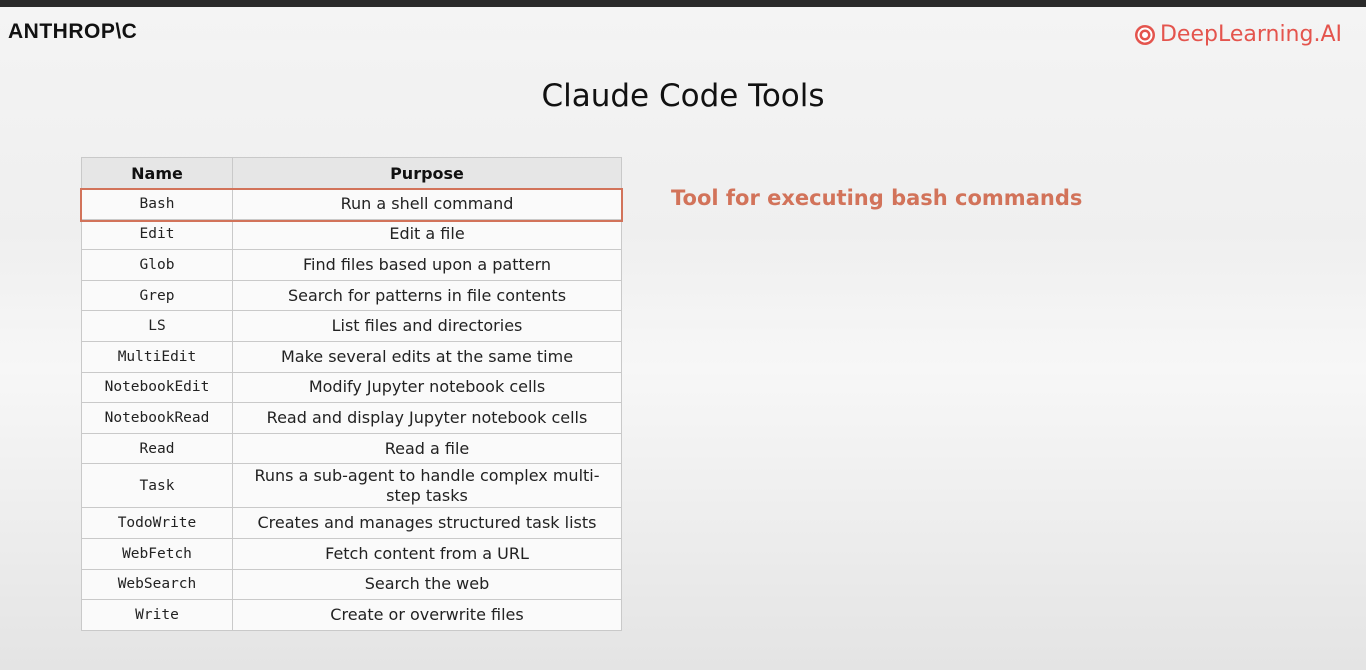 The image size is (1366, 670). Describe the element at coordinates (427, 265) in the screenshot. I see `tool-purpose-cell: Find files based upon a pattern` at that location.